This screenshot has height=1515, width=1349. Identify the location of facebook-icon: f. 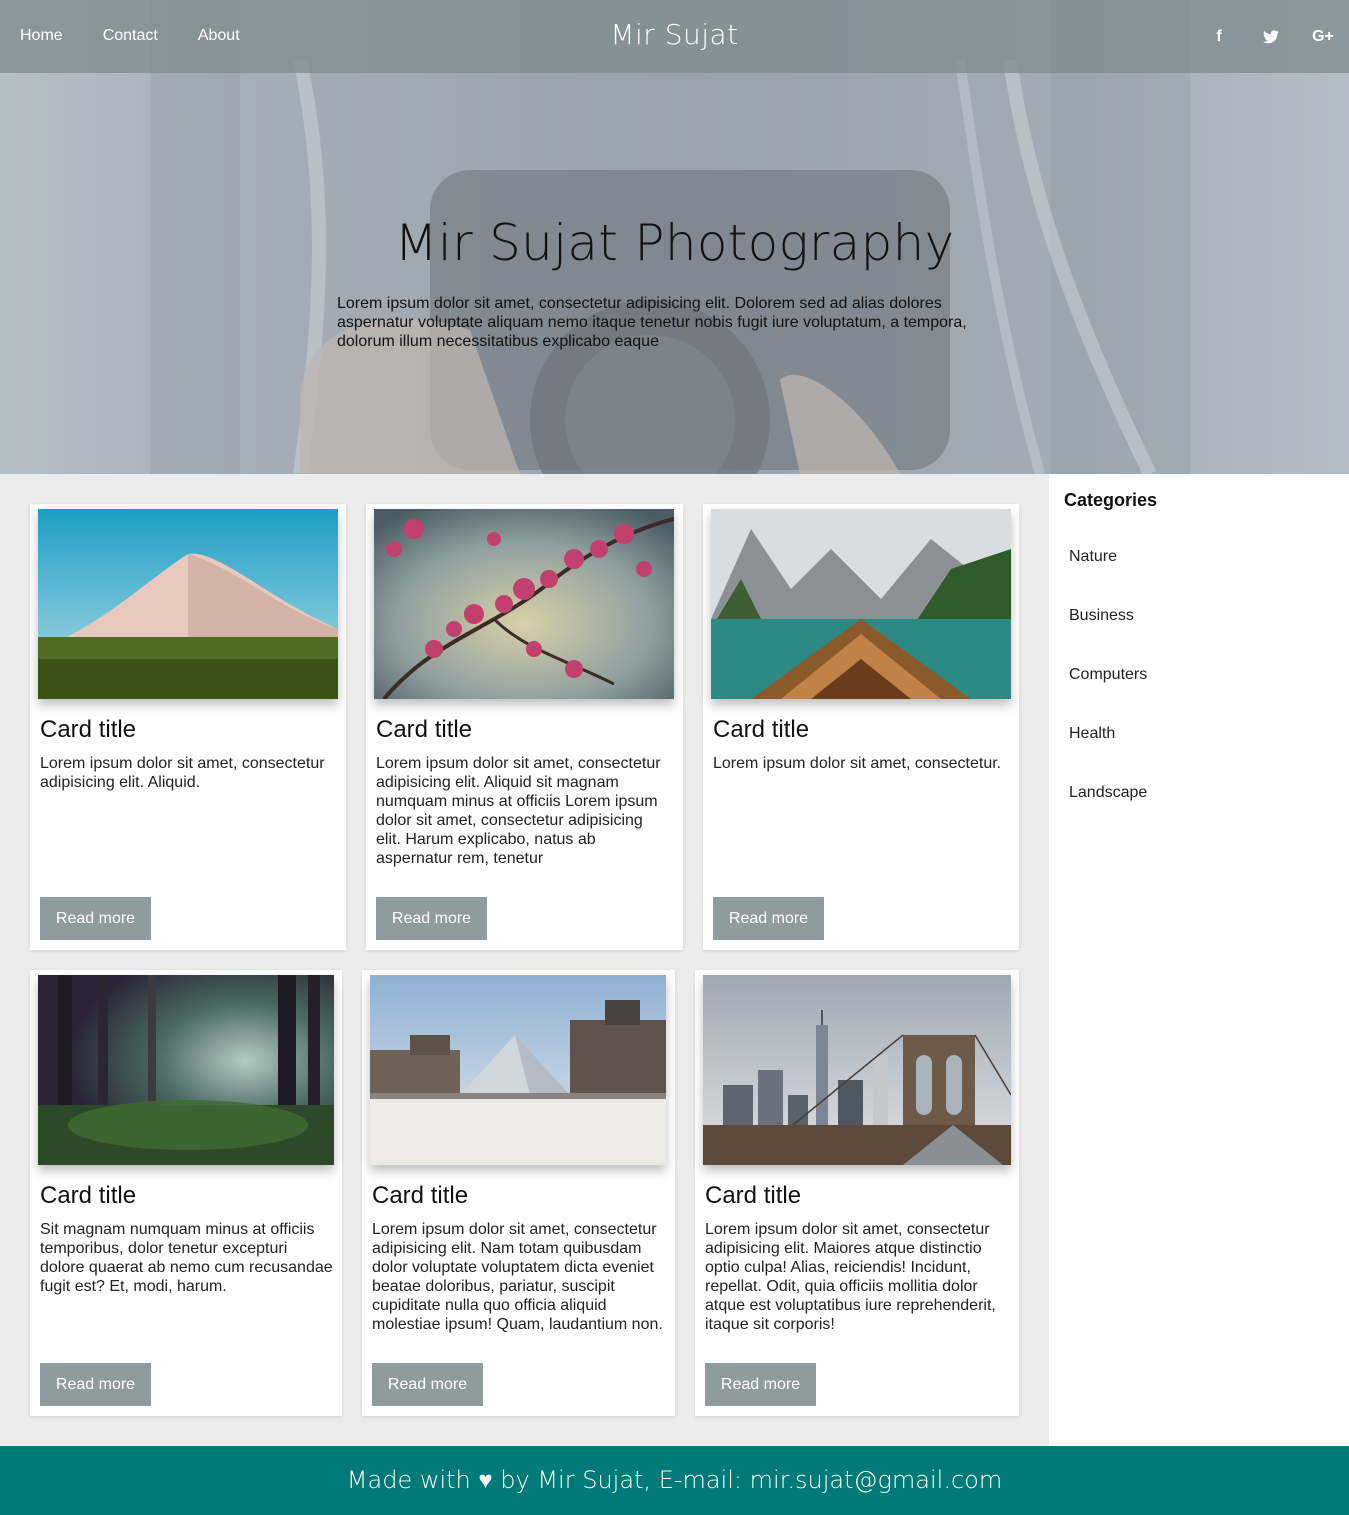
(1219, 37).